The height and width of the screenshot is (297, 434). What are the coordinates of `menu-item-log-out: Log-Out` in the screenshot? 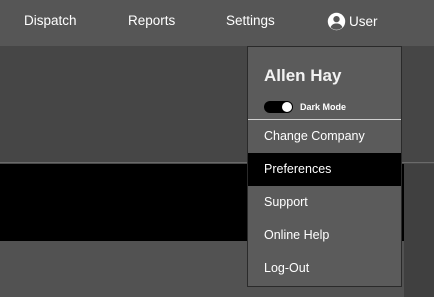 It's located at (324, 268).